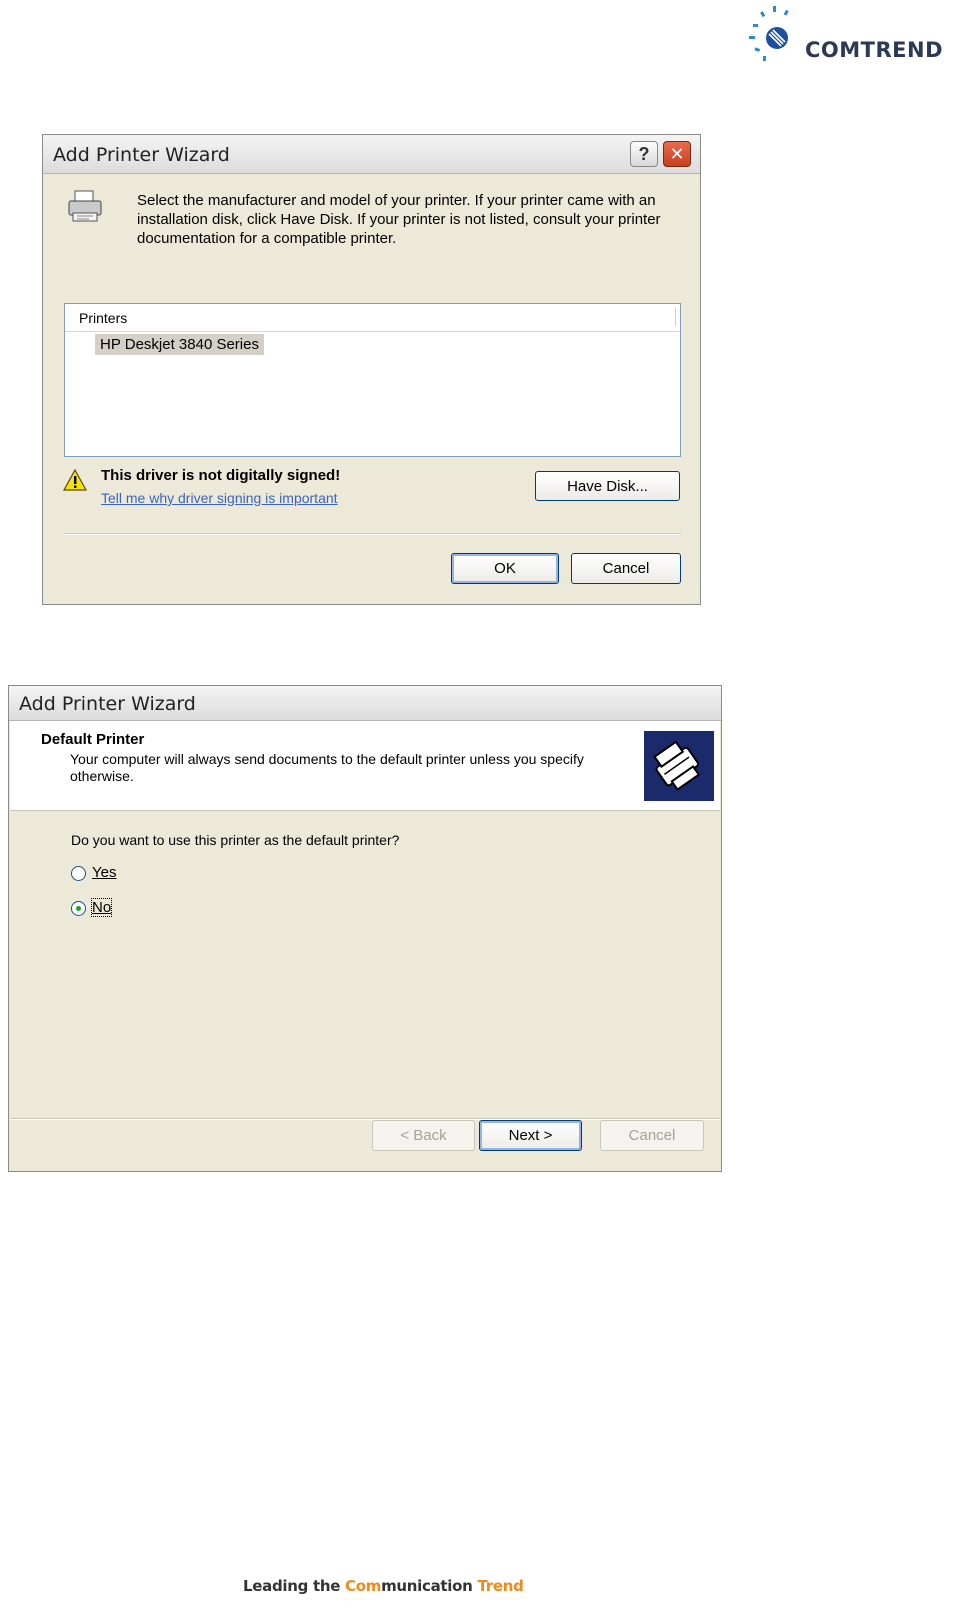 This screenshot has width=955, height=1624. I want to click on header-title: Default Printer, so click(93, 739).